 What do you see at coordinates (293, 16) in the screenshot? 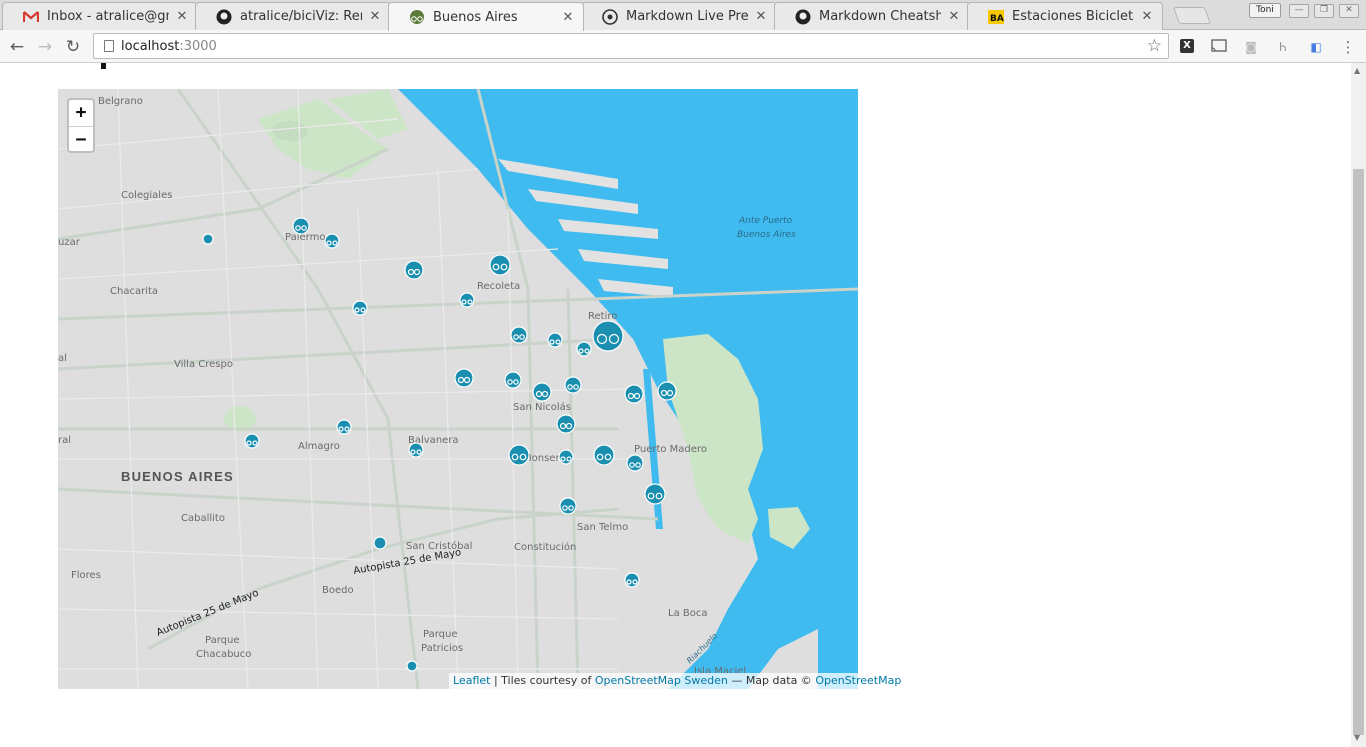
I see `tab-github-biciviz: atralice/biciViz: Remak ✕` at bounding box center [293, 16].